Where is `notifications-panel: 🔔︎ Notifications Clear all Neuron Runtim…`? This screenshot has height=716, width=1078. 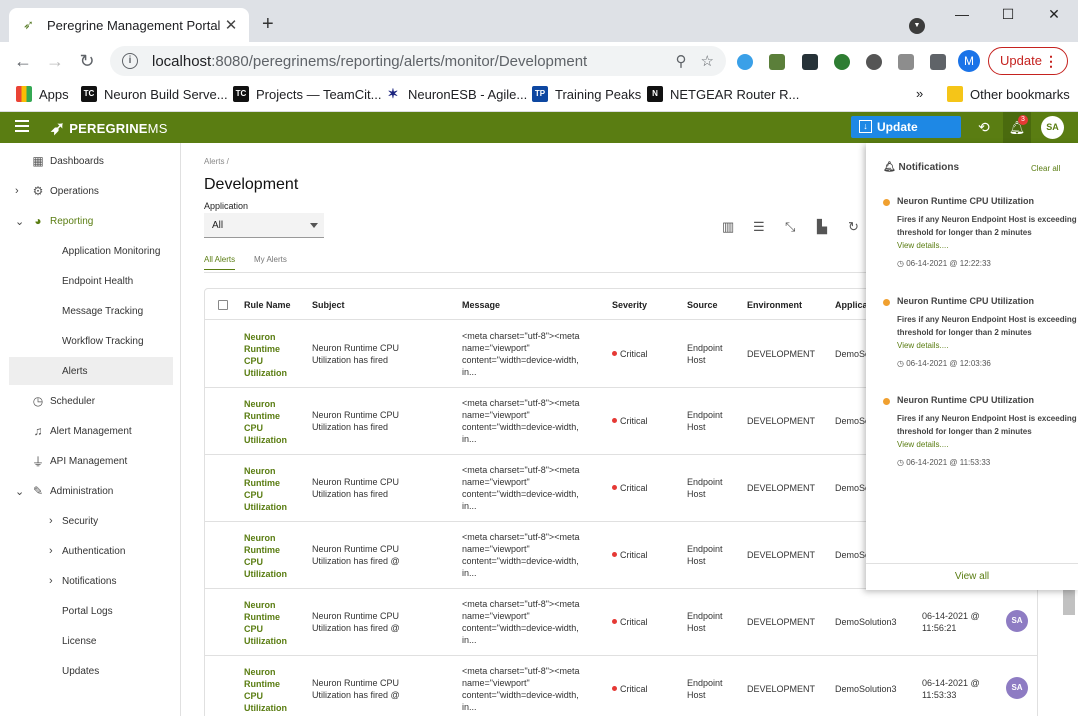 notifications-panel: 🔔︎ Notifications Clear all Neuron Runtim… is located at coordinates (972, 366).